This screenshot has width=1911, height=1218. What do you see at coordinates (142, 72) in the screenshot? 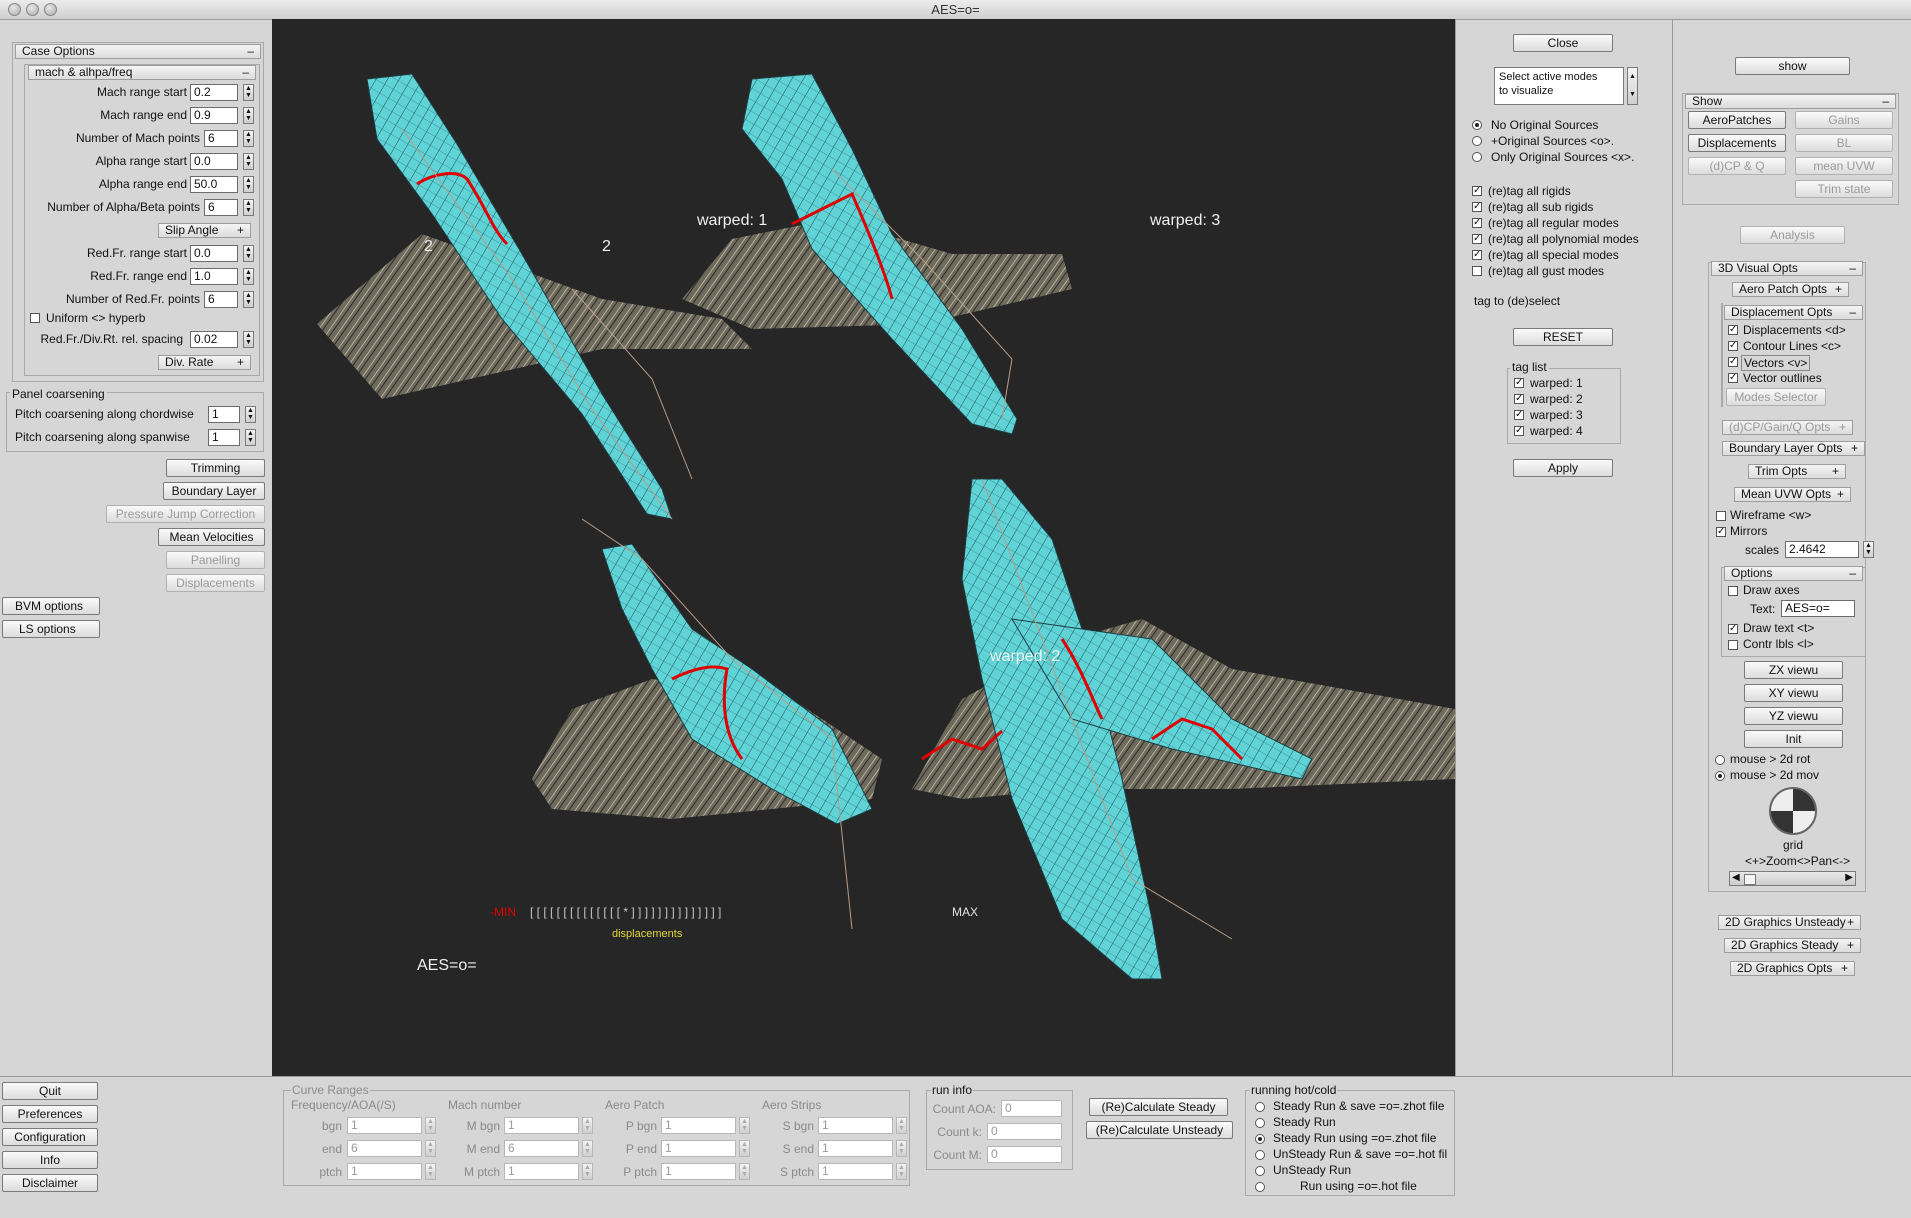
I see `mach-alpha-header: mach & alhpa/freq –` at bounding box center [142, 72].